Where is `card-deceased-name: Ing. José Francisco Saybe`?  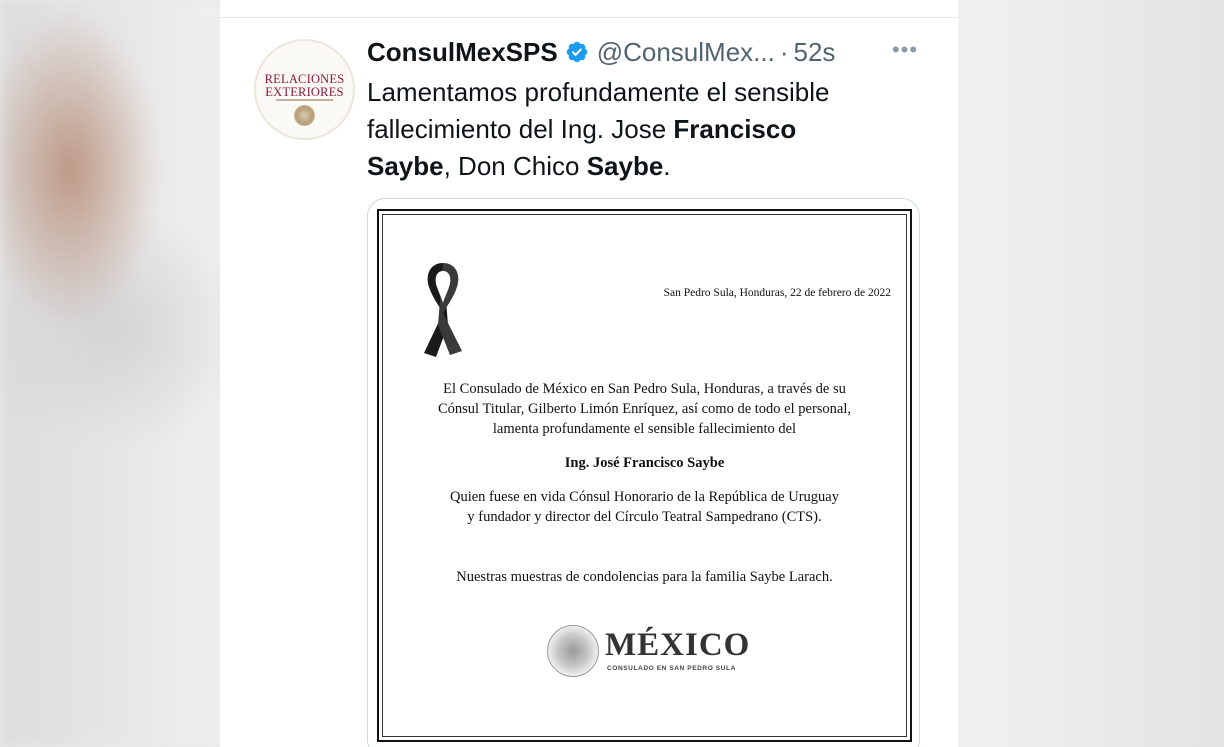
card-deceased-name: Ing. José Francisco Saybe is located at coordinates (644, 463).